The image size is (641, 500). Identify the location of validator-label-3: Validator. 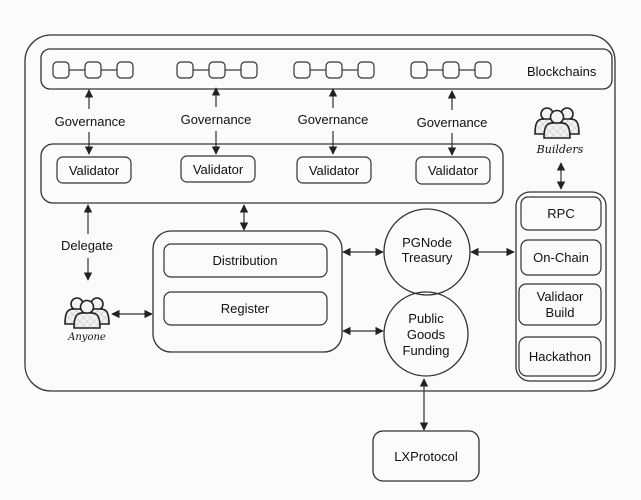
(334, 170).